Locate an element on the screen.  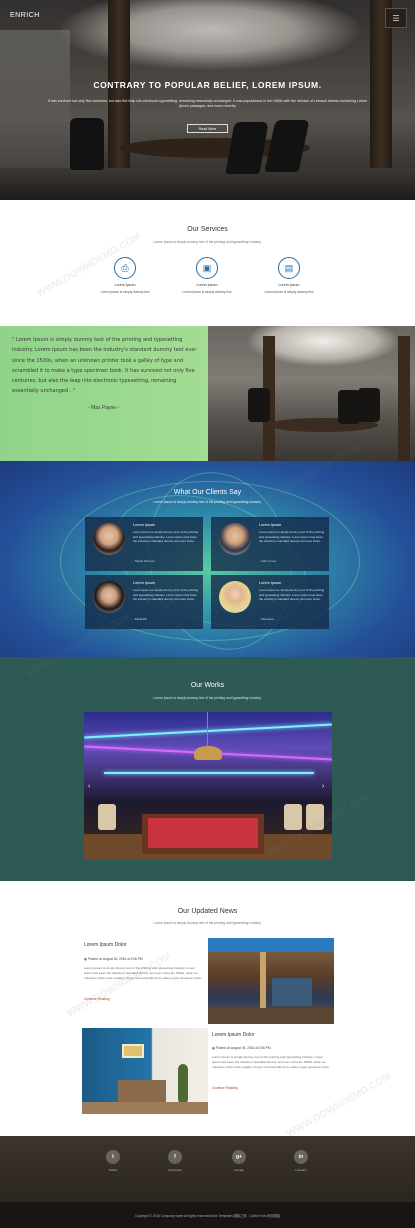
social-facebook: f Facebook is located at coordinates (175, 1161).